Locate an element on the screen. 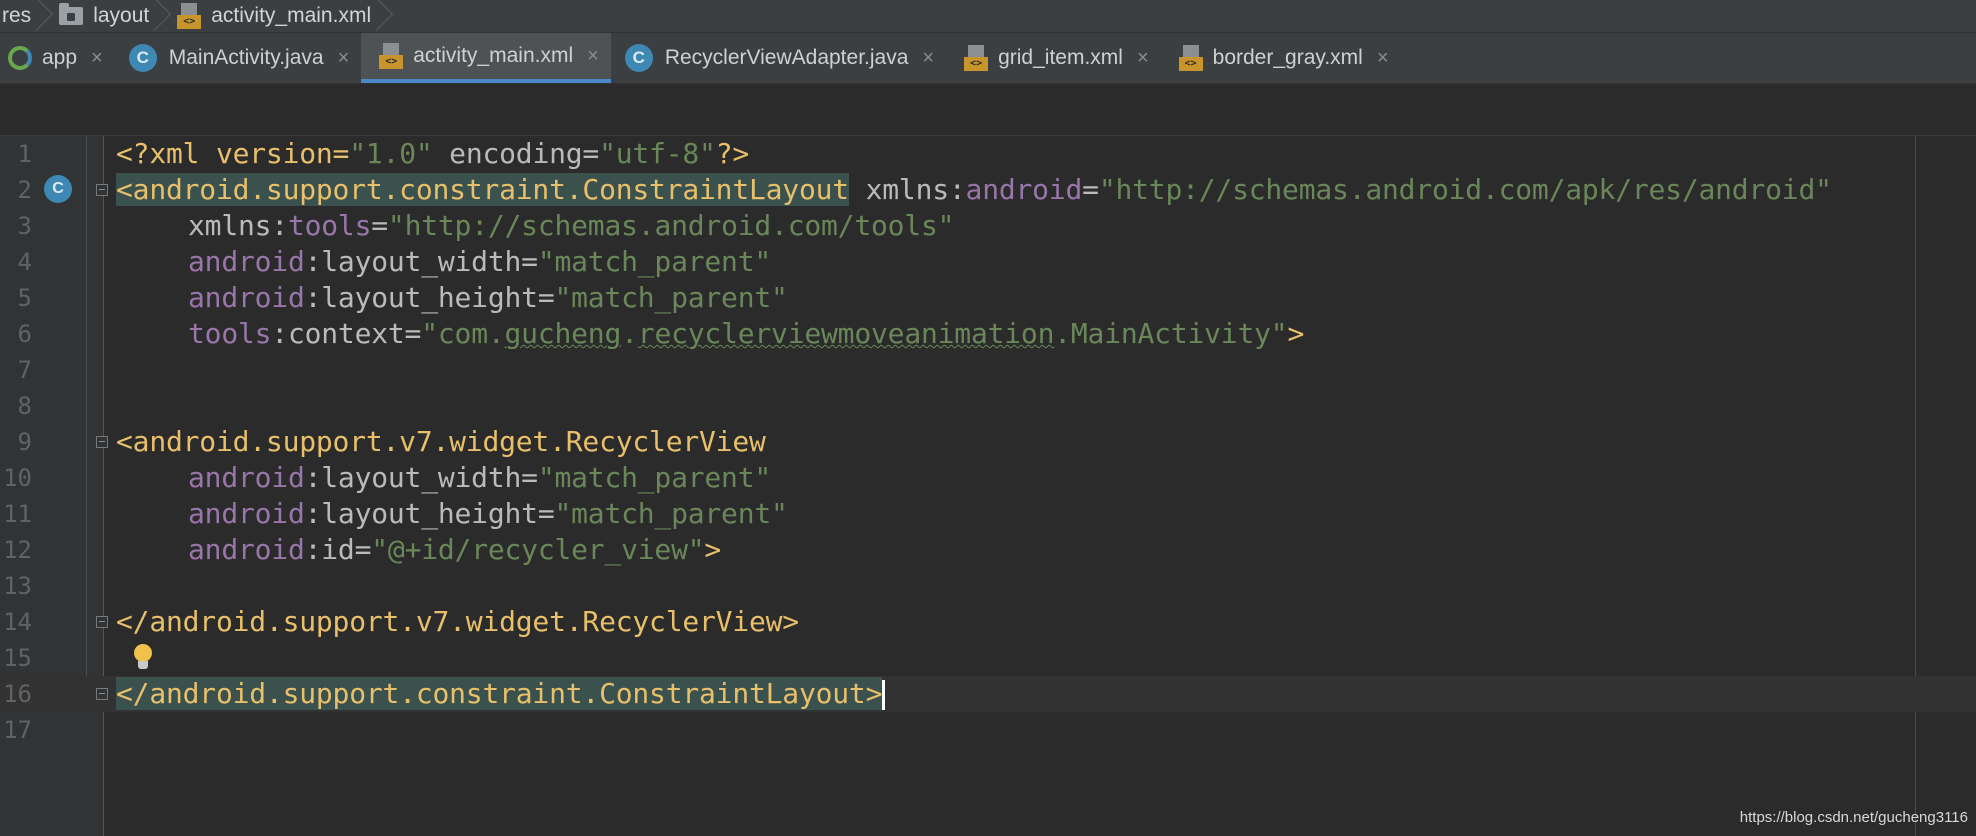 Image resolution: width=1976 pixels, height=836 pixels. code-line: 13 is located at coordinates (988, 586).